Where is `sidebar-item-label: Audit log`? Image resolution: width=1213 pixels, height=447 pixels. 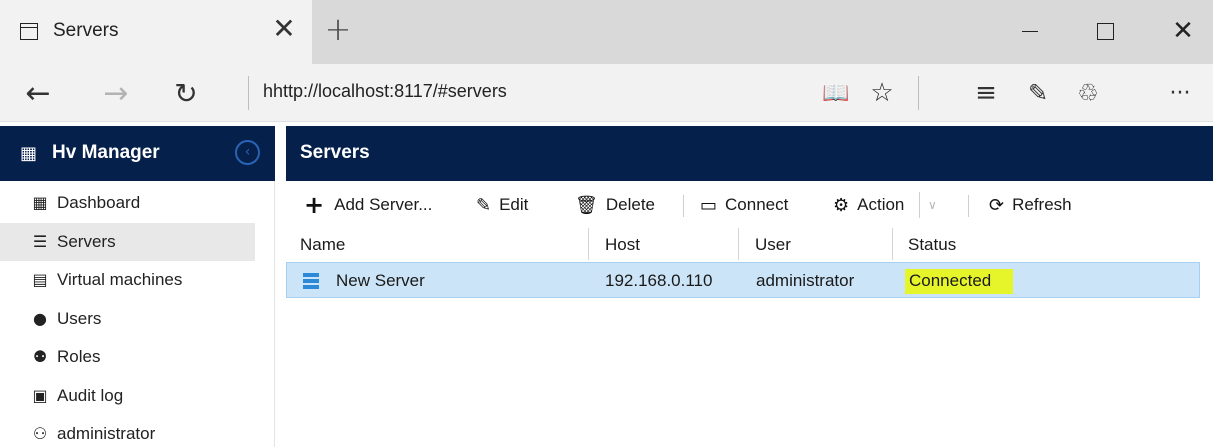 sidebar-item-label: Audit log is located at coordinates (90, 395).